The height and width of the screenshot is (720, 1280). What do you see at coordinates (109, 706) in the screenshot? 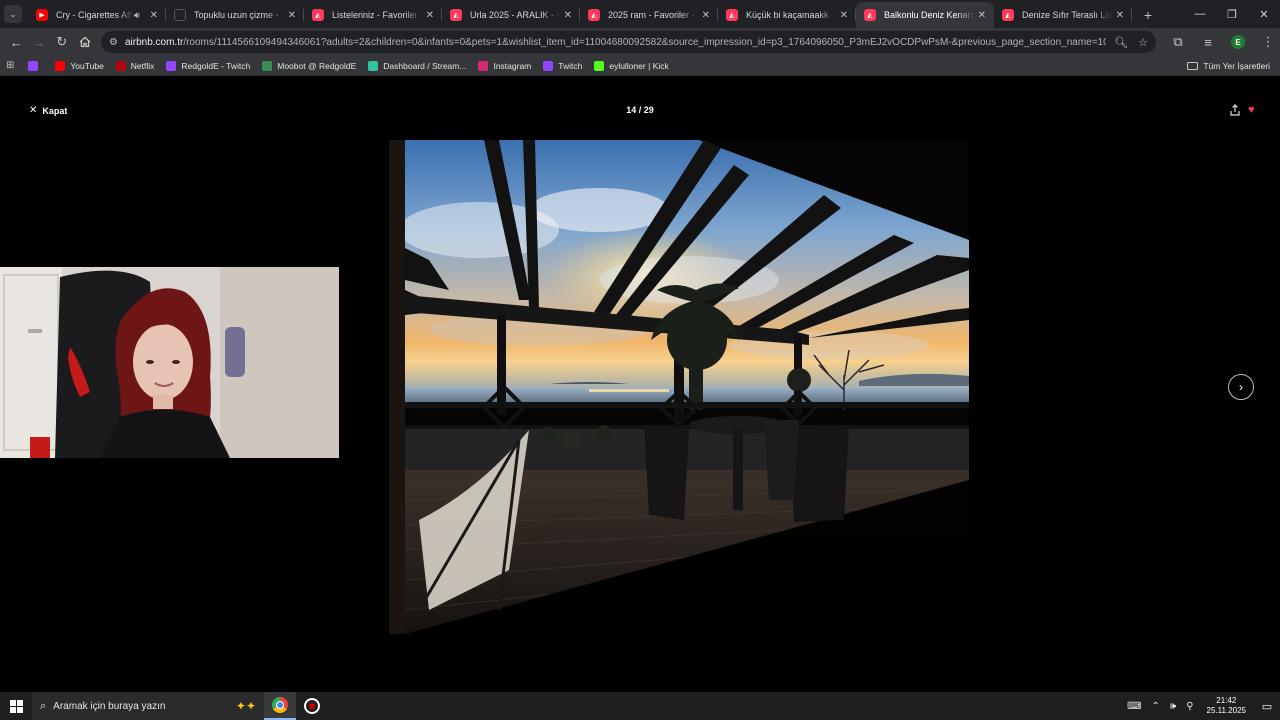
I see `taskbar-search-placeholder: Aramak için buraya yazın` at bounding box center [109, 706].